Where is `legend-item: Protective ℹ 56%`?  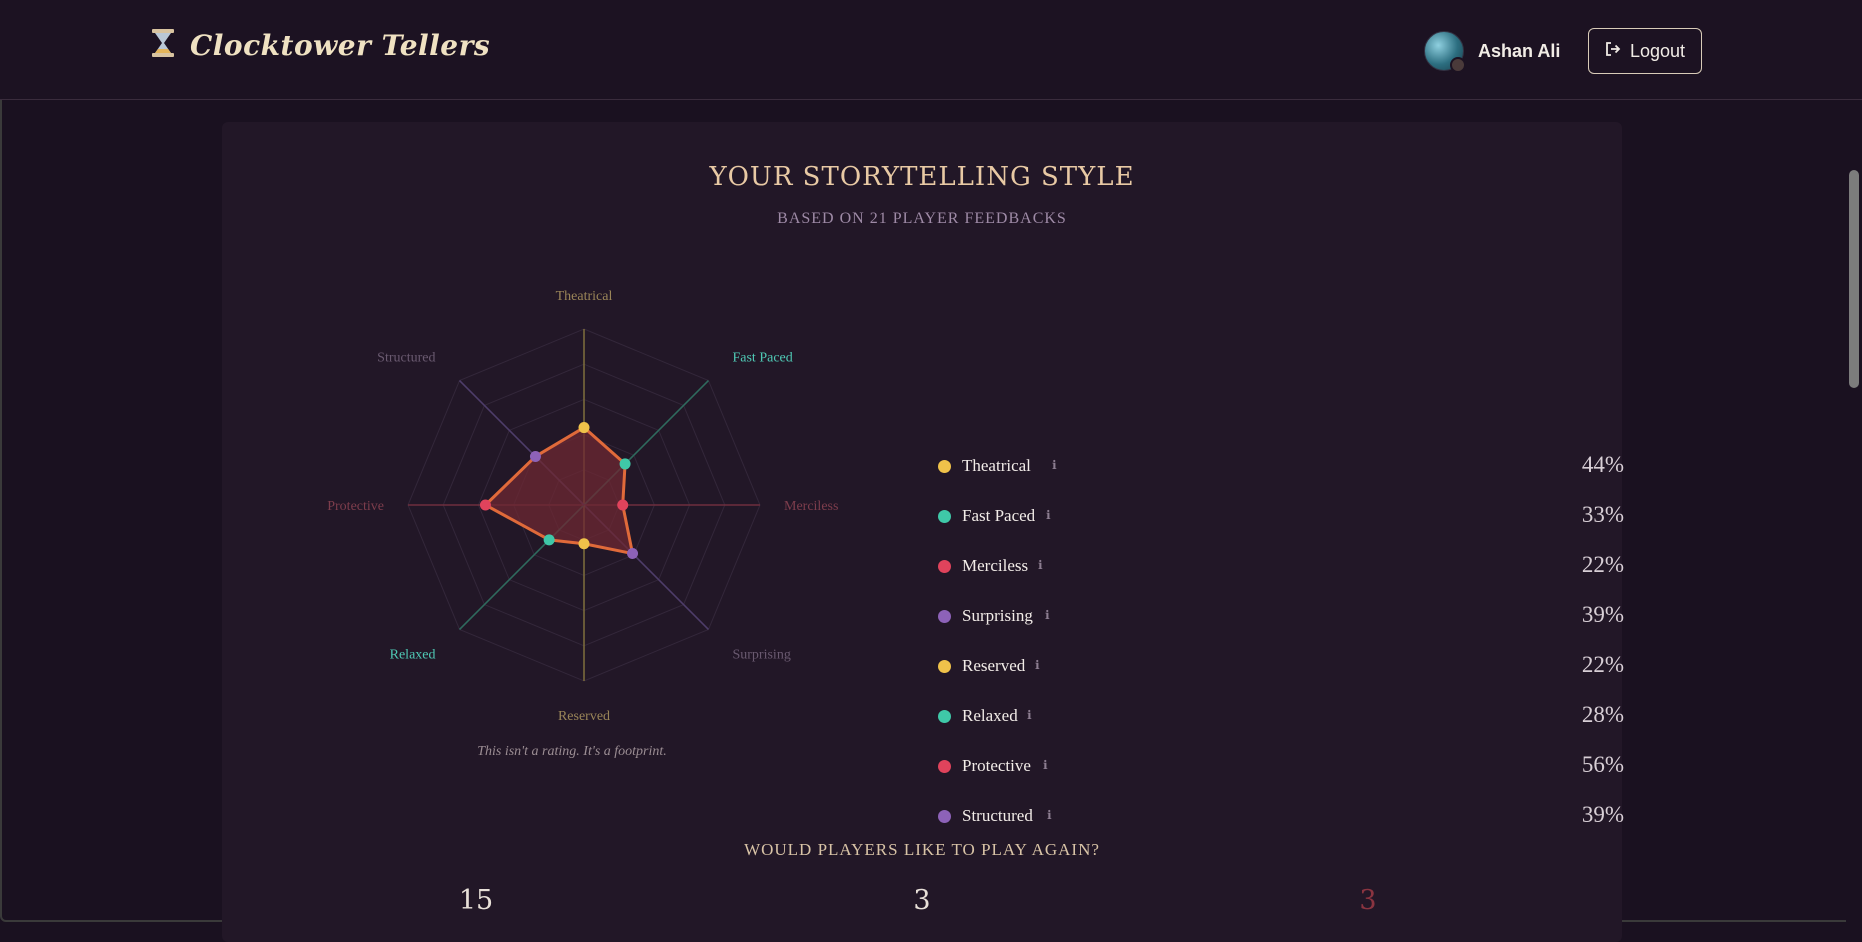
legend-item: Protective ℹ 56% is located at coordinates (1281, 770).